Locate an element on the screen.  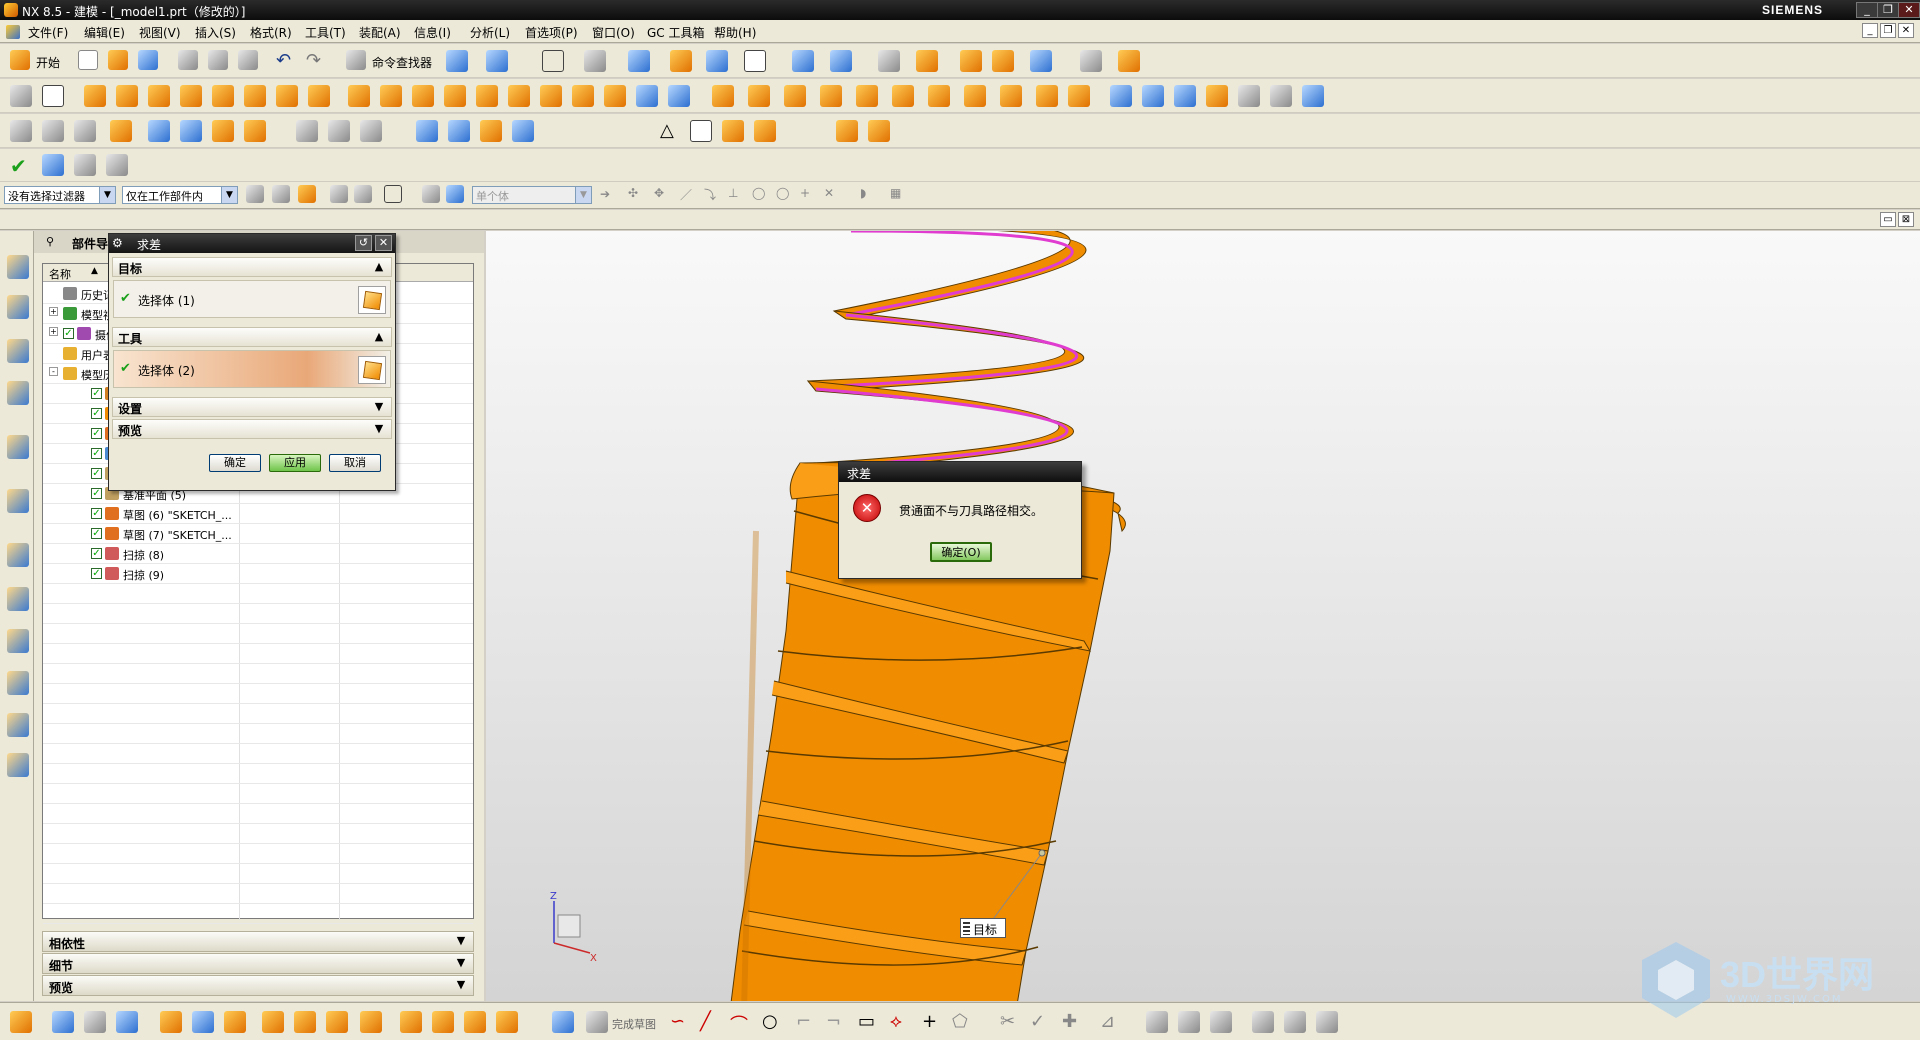
maximize-view-icon: ⊠ is located at coordinates (1906, 219).